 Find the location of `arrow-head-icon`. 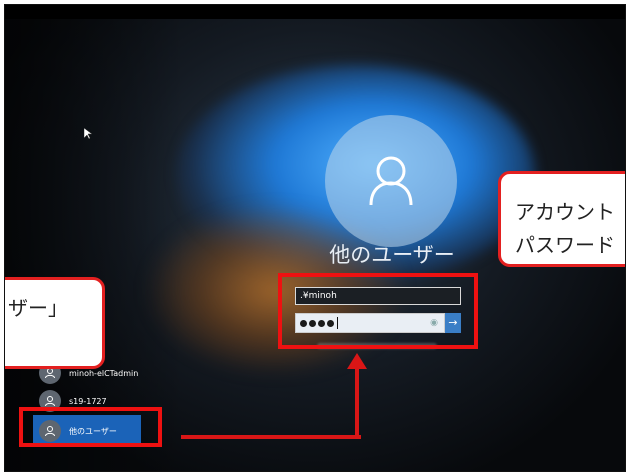

arrow-head-icon is located at coordinates (357, 361).